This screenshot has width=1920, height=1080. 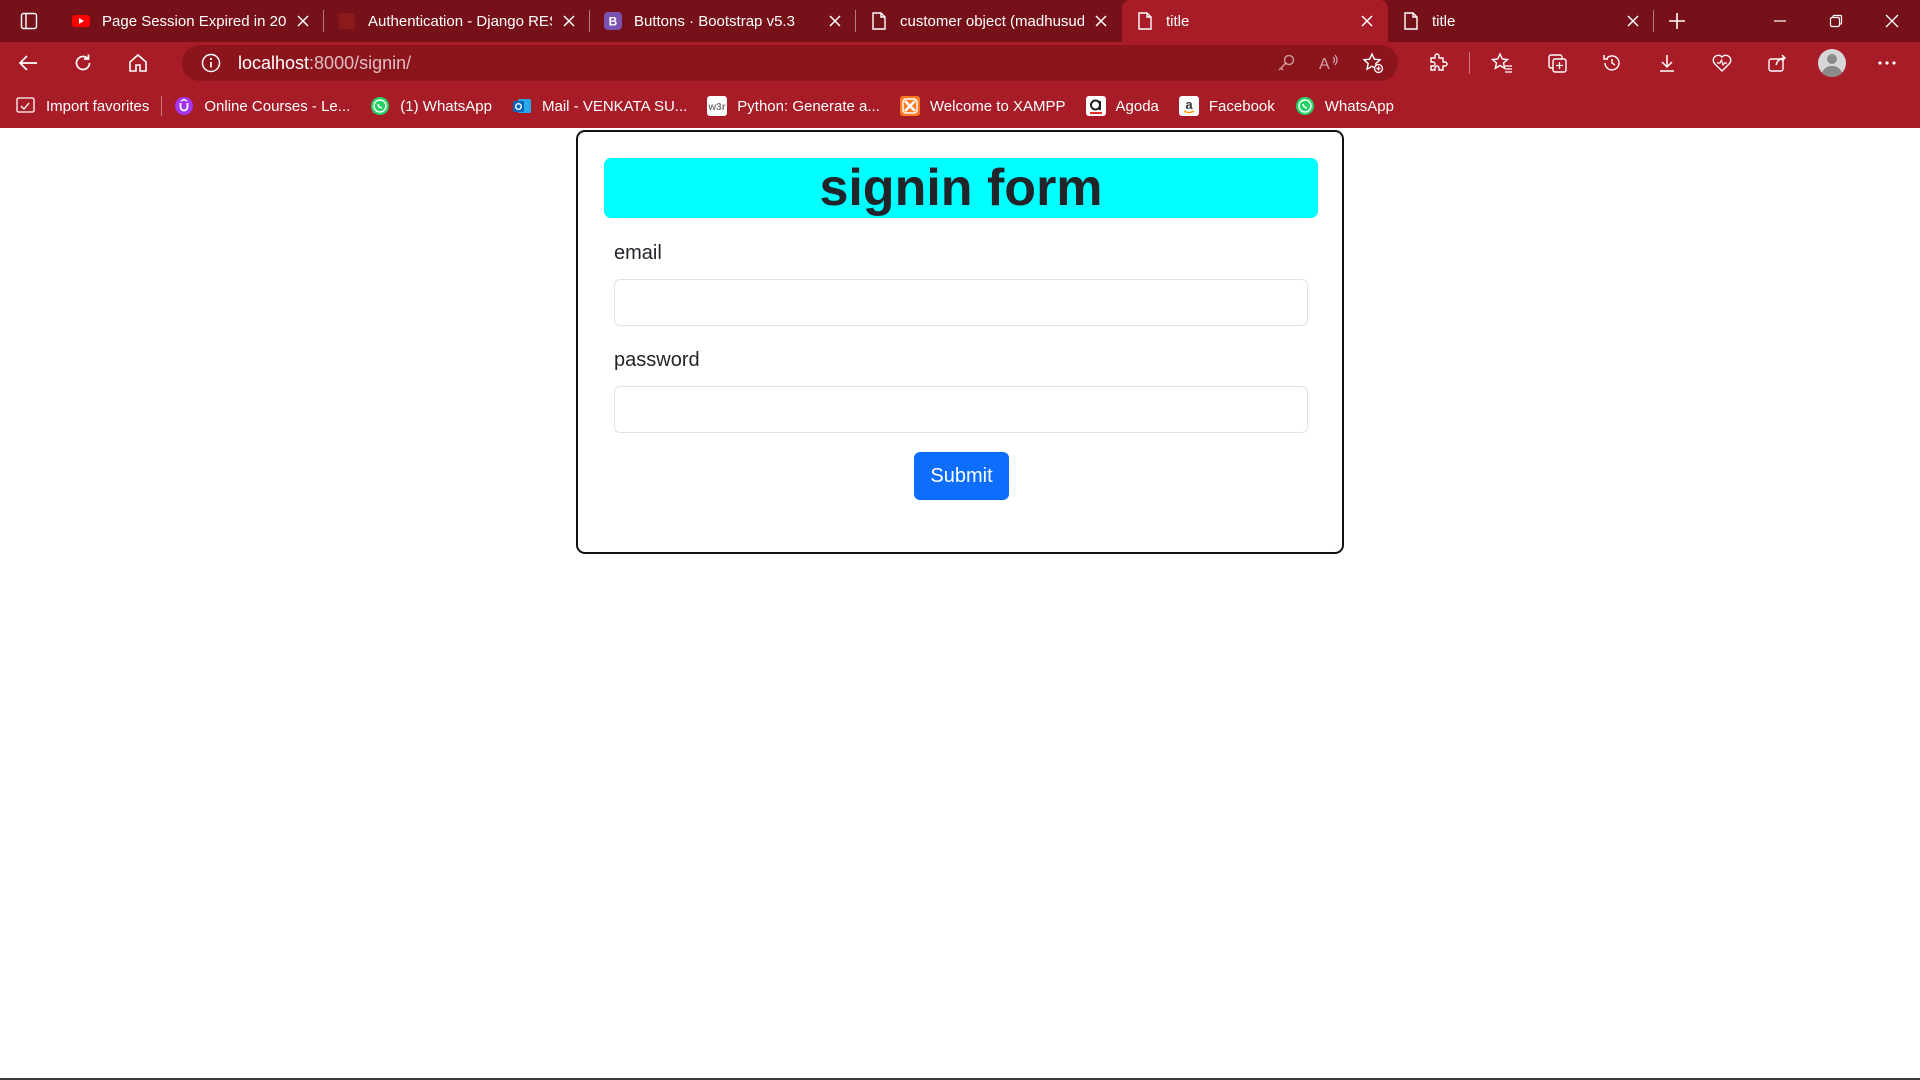 I want to click on home-button, so click(x=137, y=63).